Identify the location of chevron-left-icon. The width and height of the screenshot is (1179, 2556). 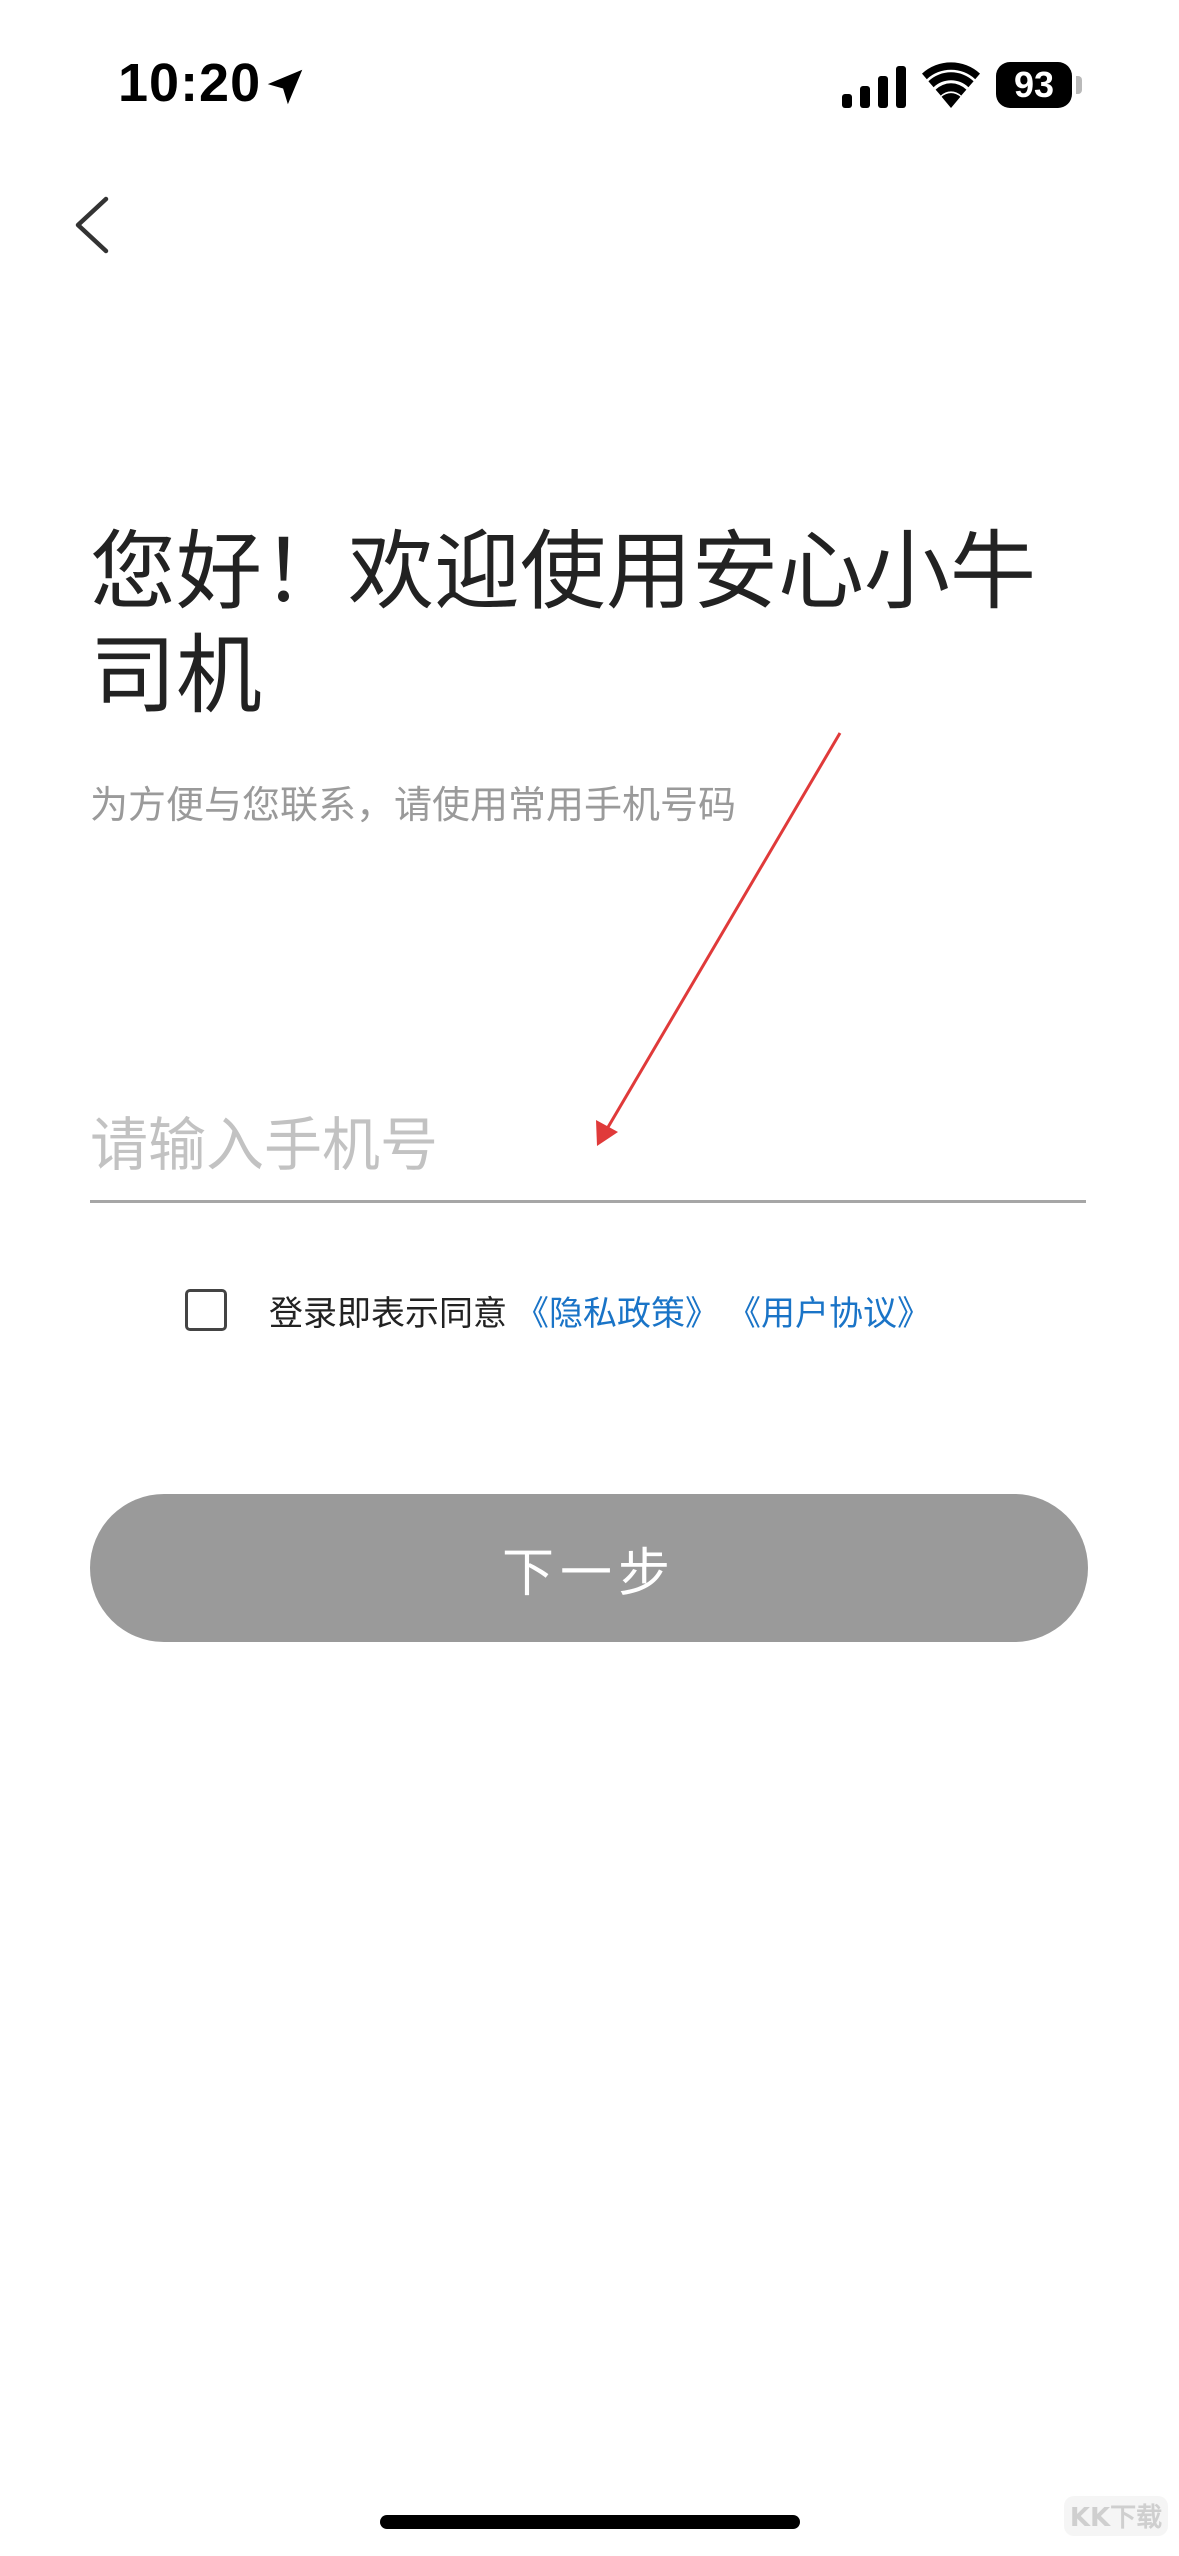
(92, 225).